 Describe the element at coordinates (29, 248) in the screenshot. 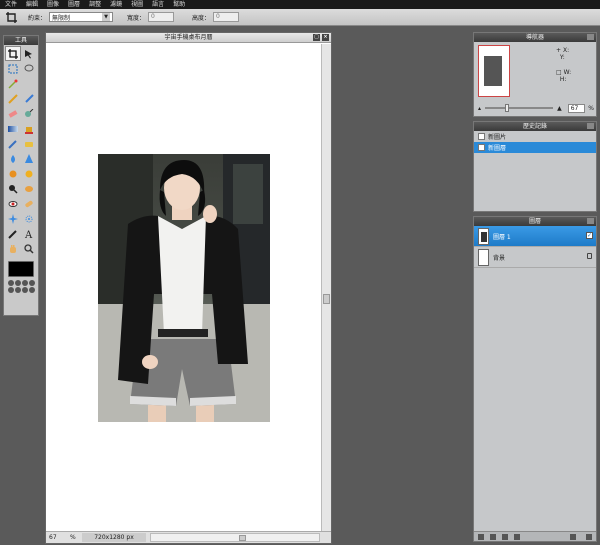

I see `magnify-tool` at that location.